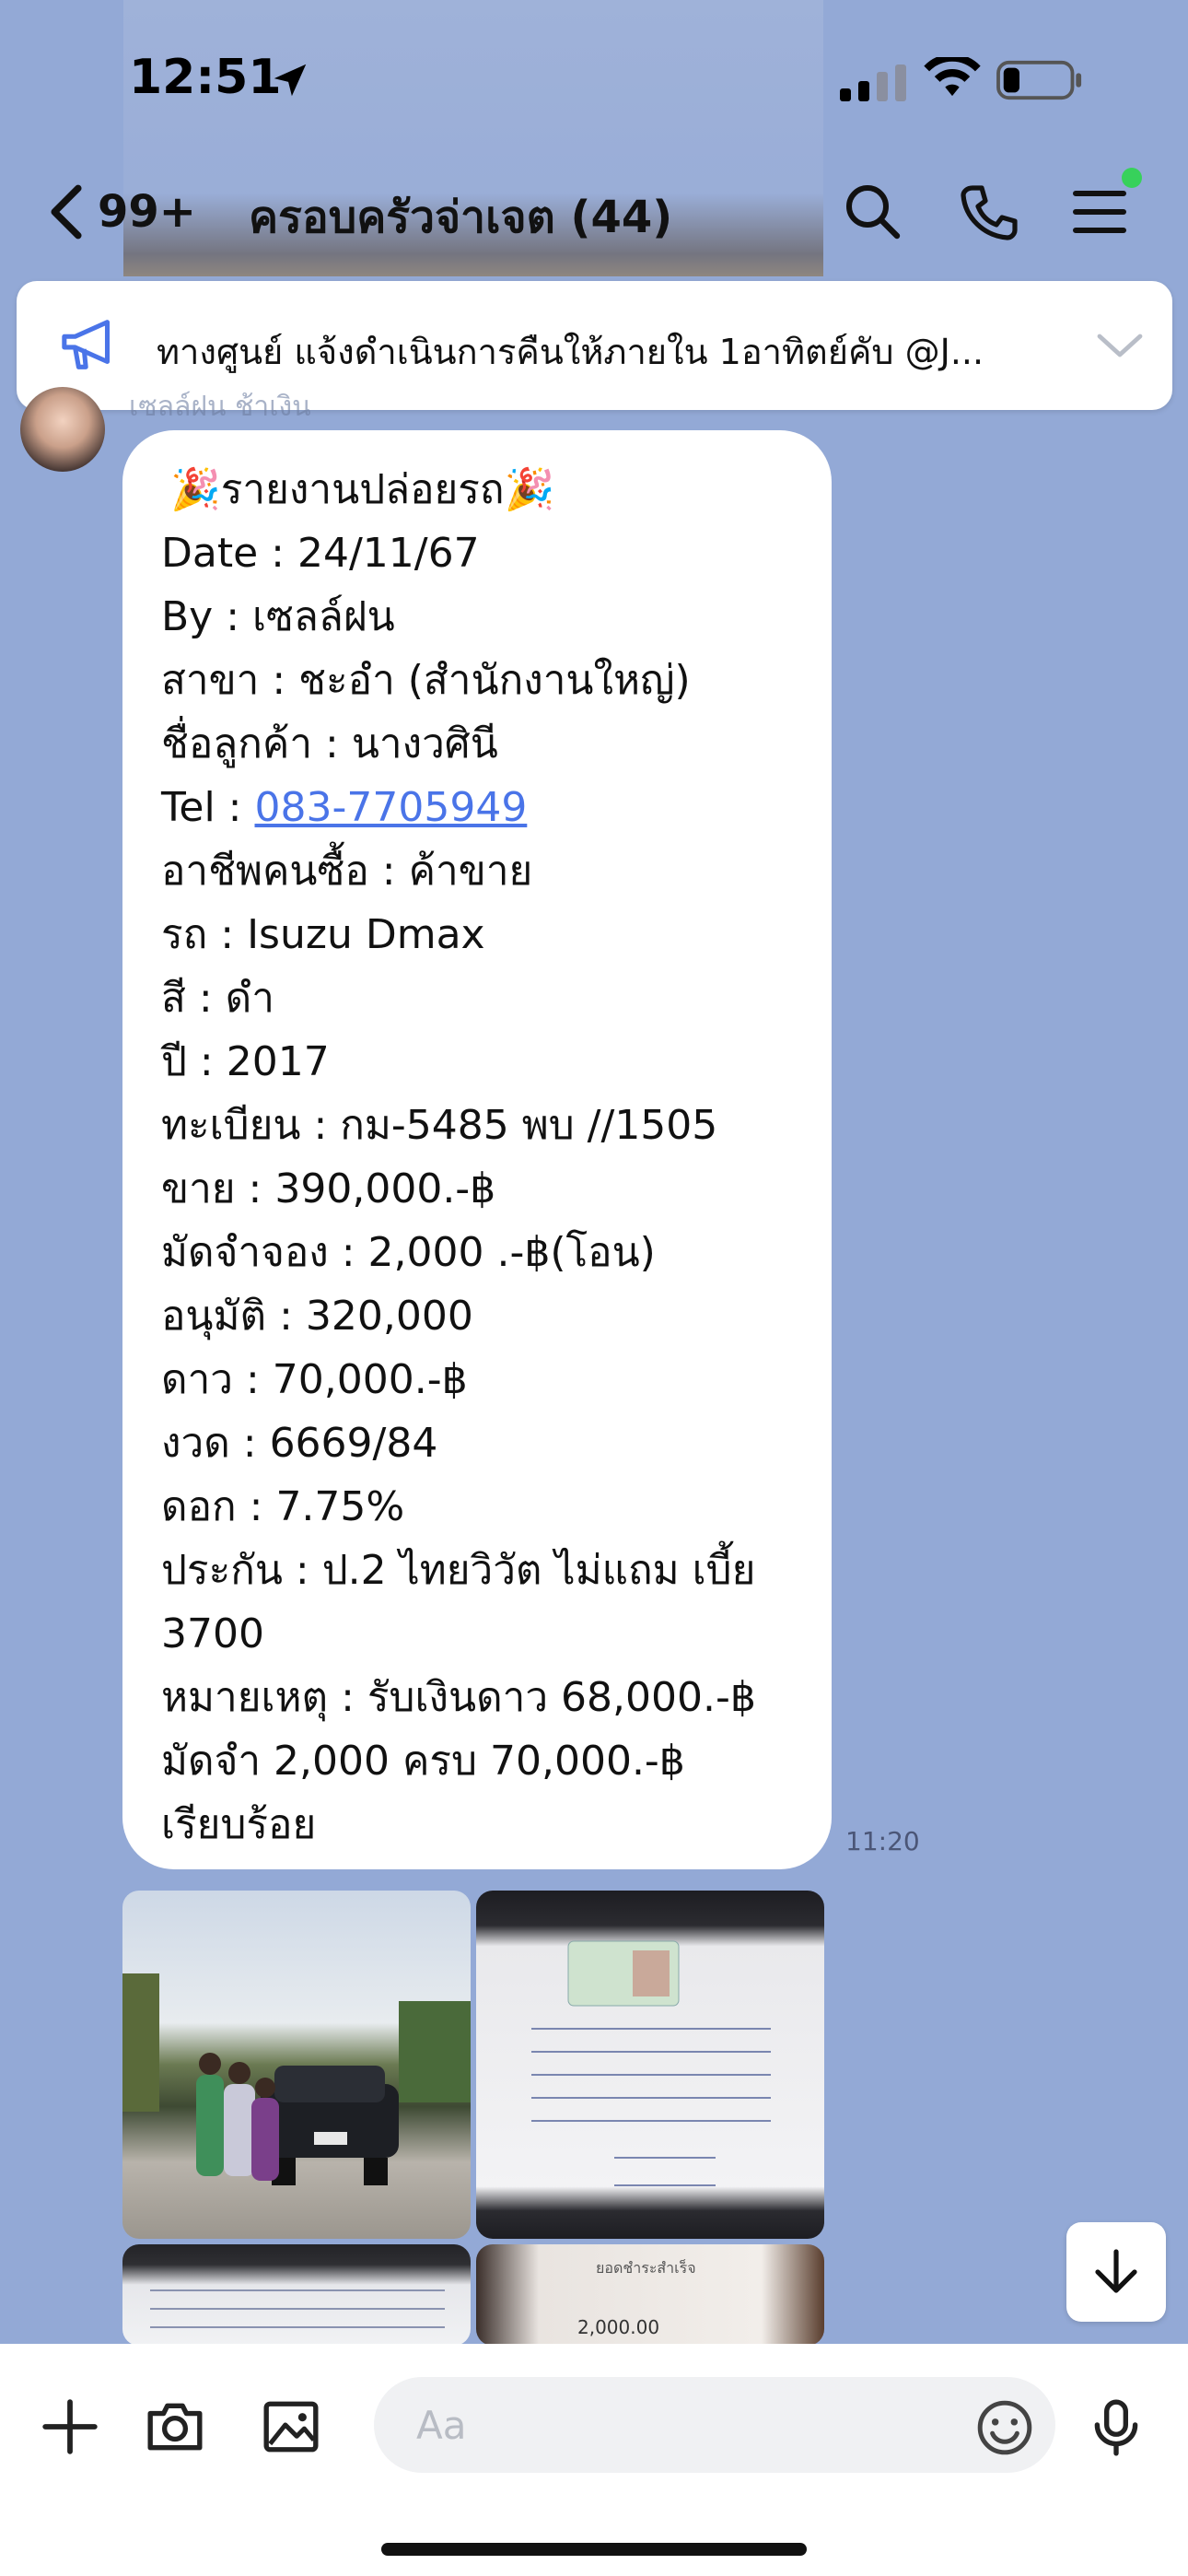 The width and height of the screenshot is (1188, 2576). What do you see at coordinates (299, 1443) in the screenshot?
I see `message-line: งวด : 6669/84` at bounding box center [299, 1443].